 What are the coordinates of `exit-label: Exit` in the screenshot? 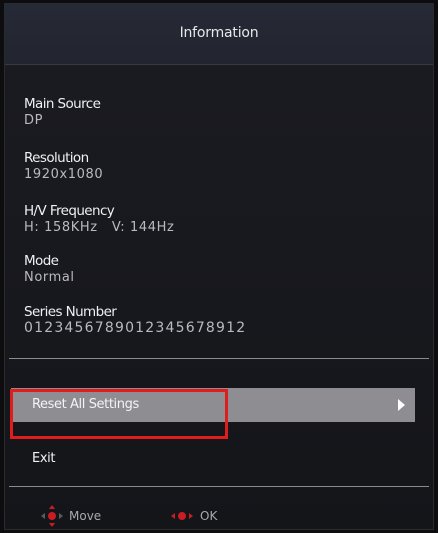 It's located at (44, 458).